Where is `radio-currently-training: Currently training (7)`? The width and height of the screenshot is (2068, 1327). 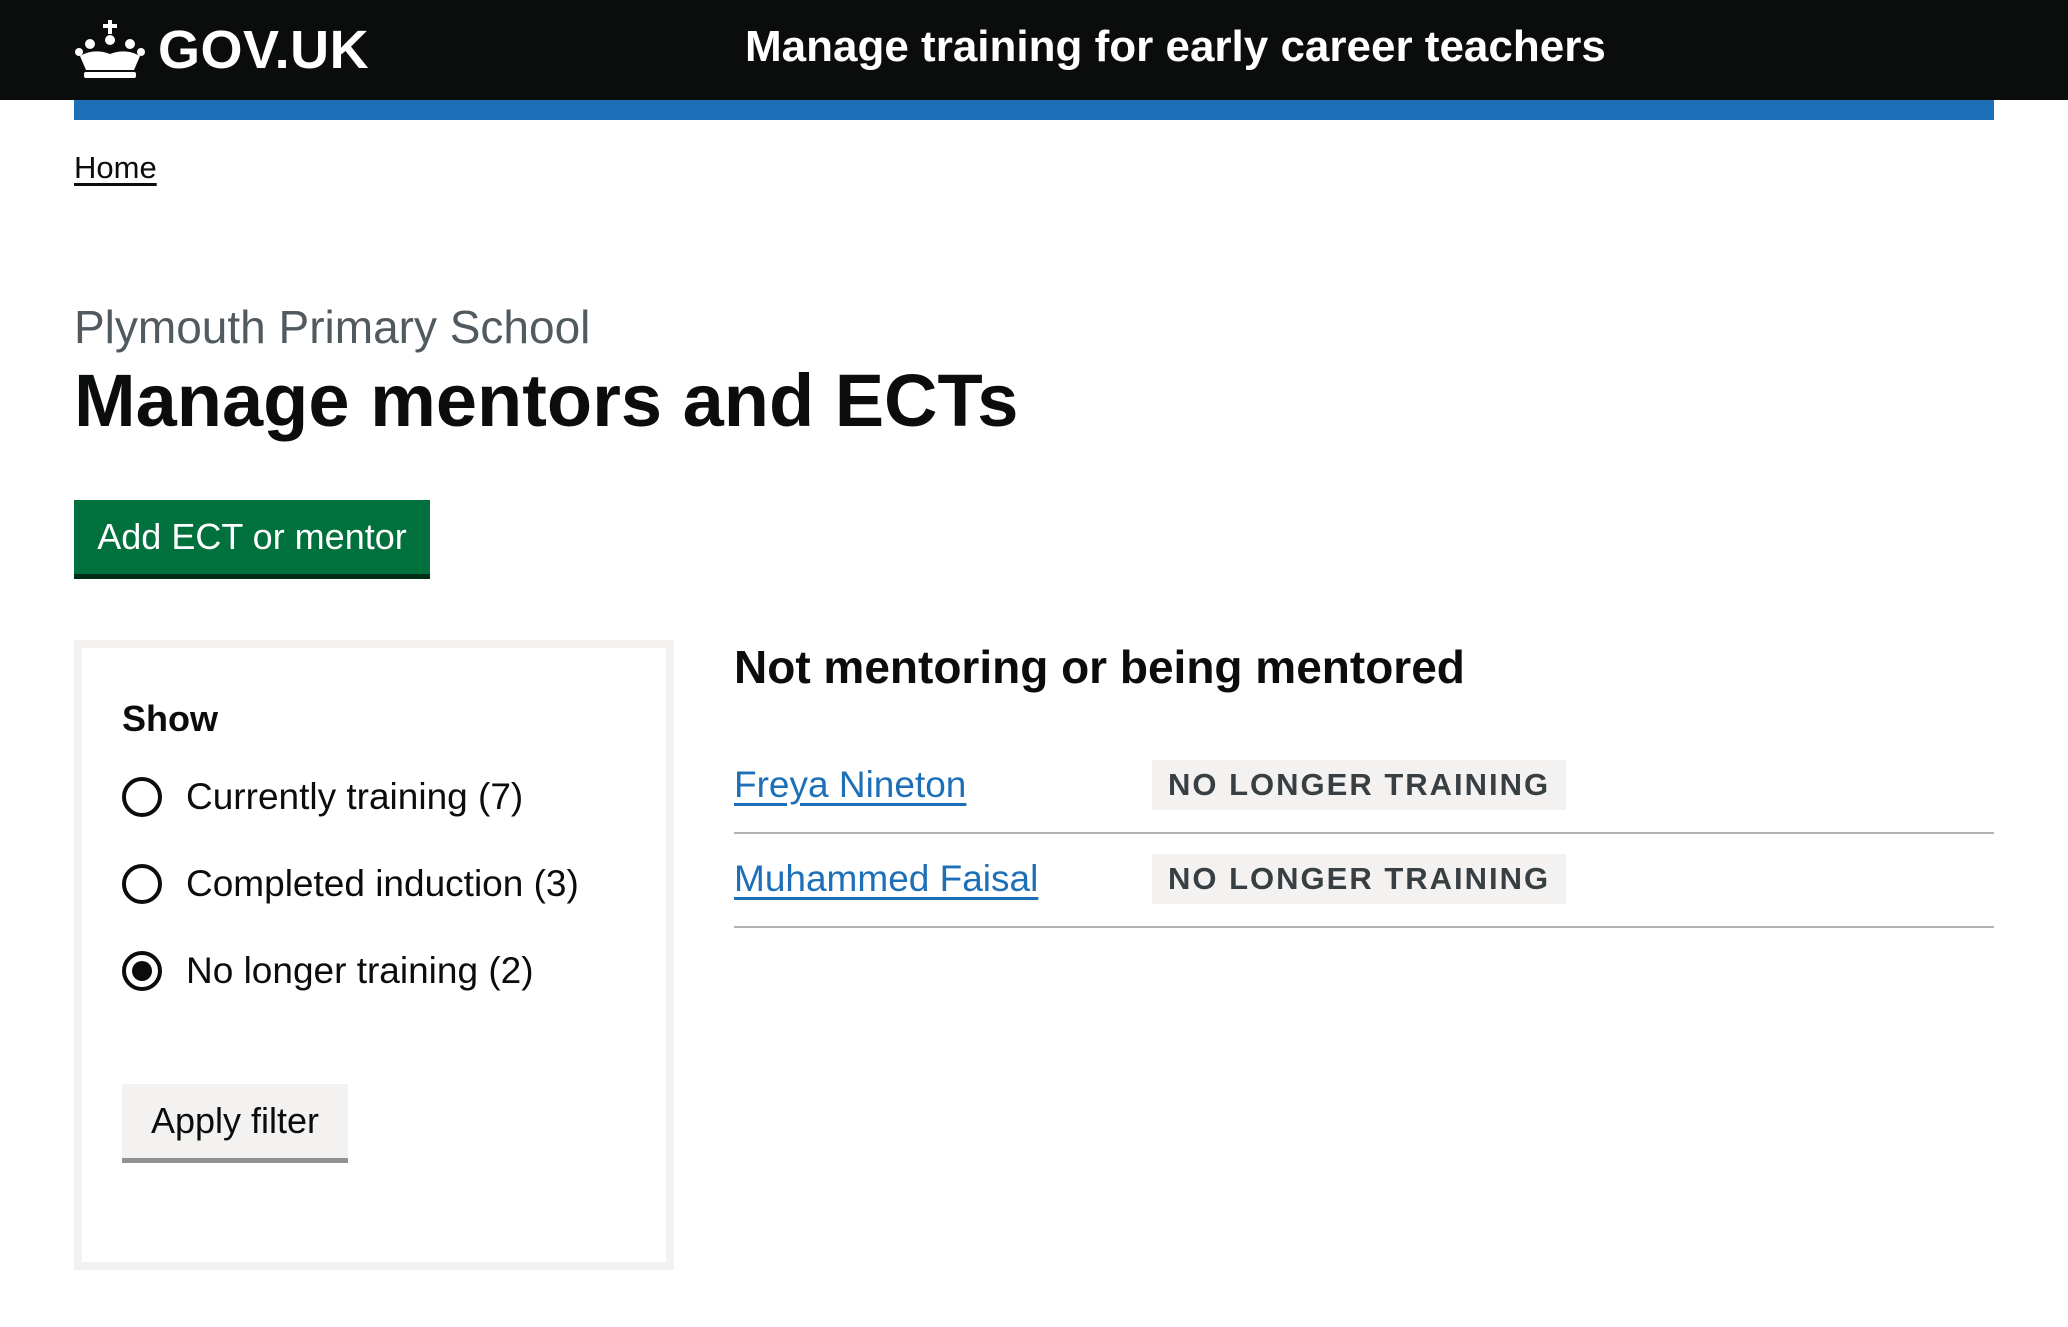 radio-currently-training: Currently training (7) is located at coordinates (322, 797).